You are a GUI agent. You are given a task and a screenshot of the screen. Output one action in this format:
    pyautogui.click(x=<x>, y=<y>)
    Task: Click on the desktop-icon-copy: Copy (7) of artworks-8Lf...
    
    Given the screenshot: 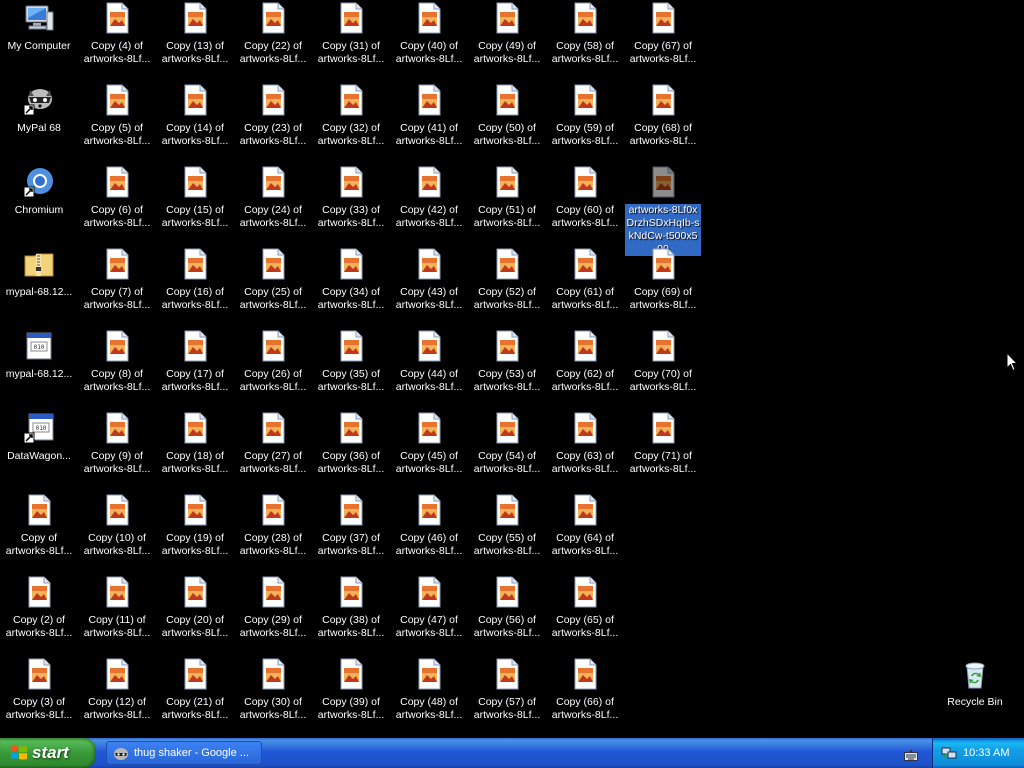 What is the action you would take?
    pyautogui.click(x=117, y=287)
    